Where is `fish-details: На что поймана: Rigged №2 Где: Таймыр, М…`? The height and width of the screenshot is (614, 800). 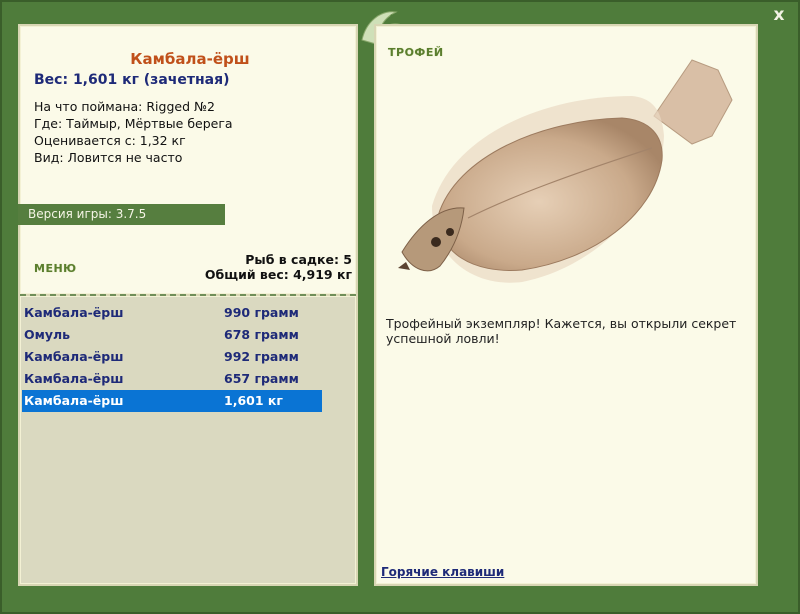 fish-details: На что поймана: Rigged №2 Где: Таймыр, М… is located at coordinates (133, 132).